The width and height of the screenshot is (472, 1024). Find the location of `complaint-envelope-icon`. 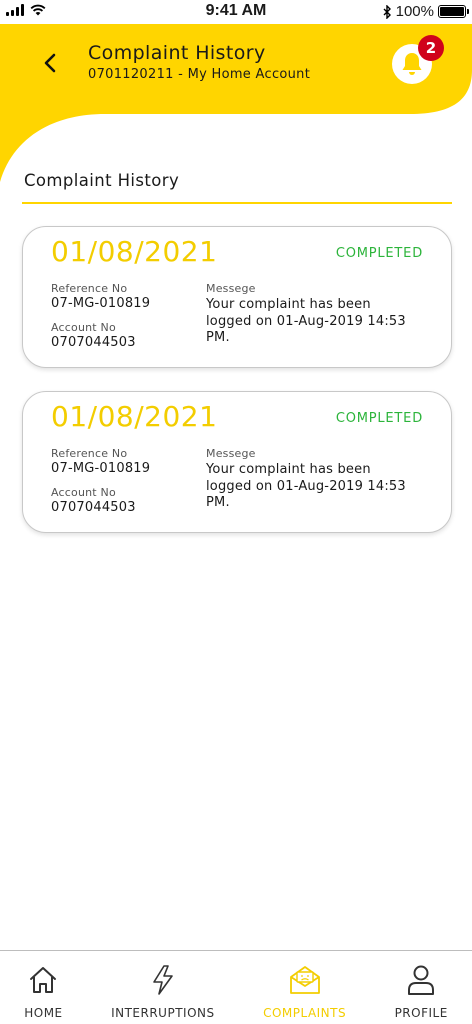

complaint-envelope-icon is located at coordinates (305, 980).